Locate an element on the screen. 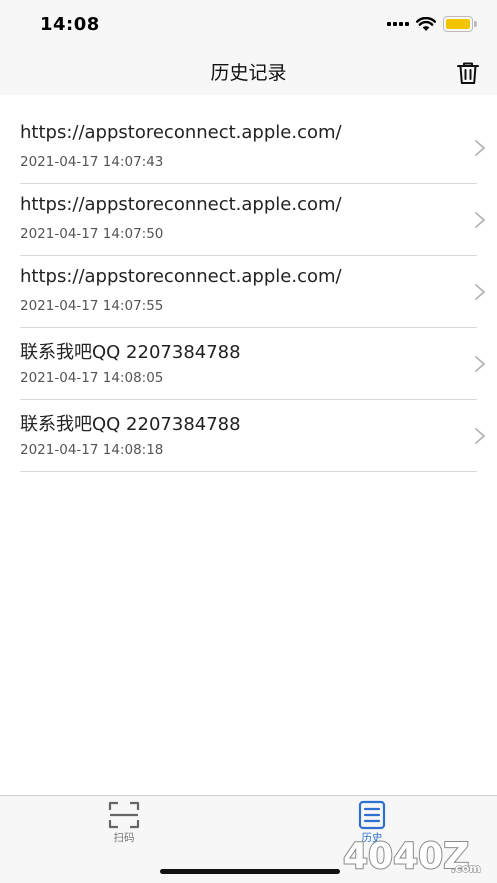 This screenshot has height=883, width=497. status-icons is located at coordinates (432, 24).